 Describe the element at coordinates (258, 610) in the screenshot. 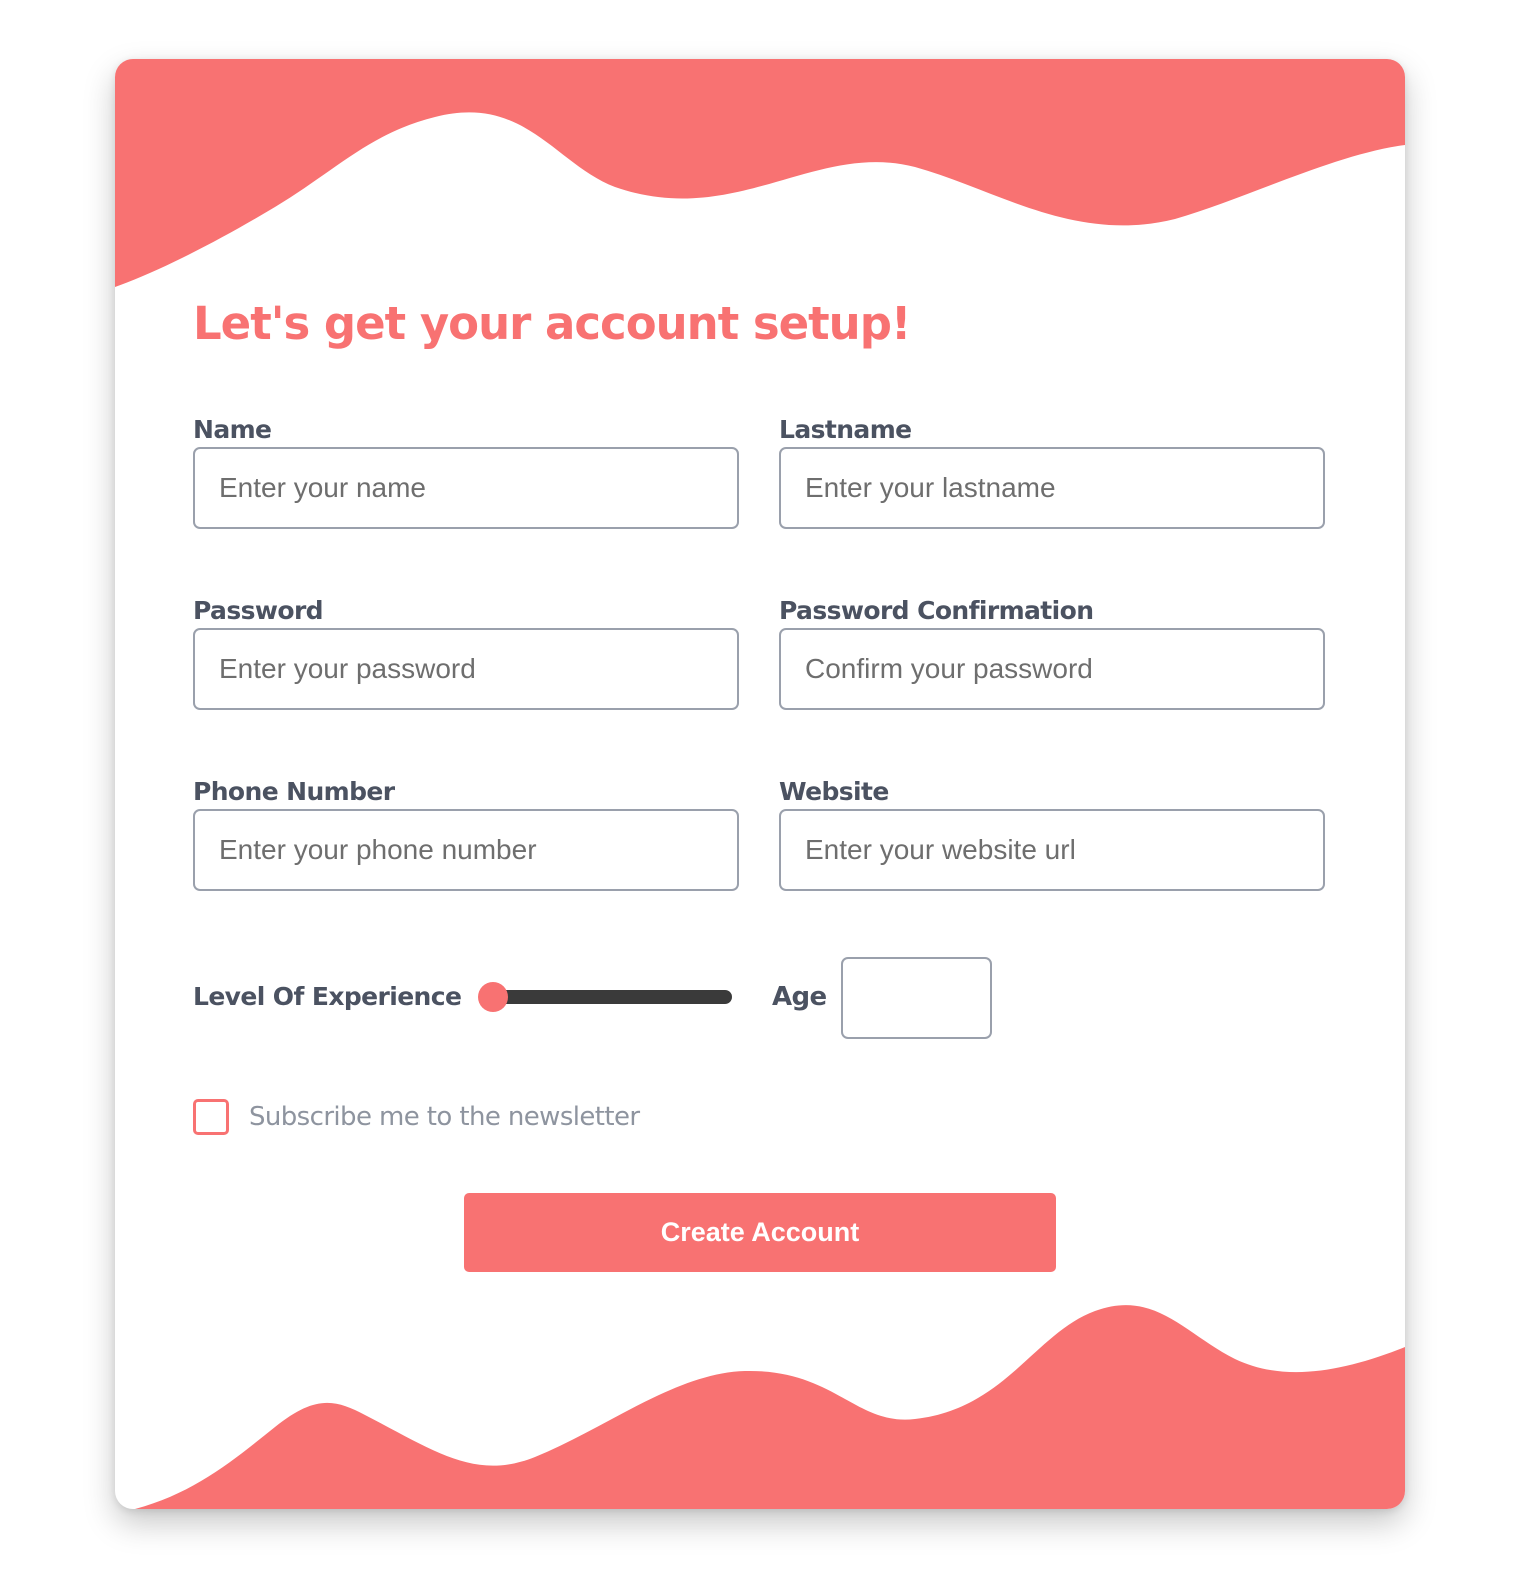

I see `password-label: Password` at that location.